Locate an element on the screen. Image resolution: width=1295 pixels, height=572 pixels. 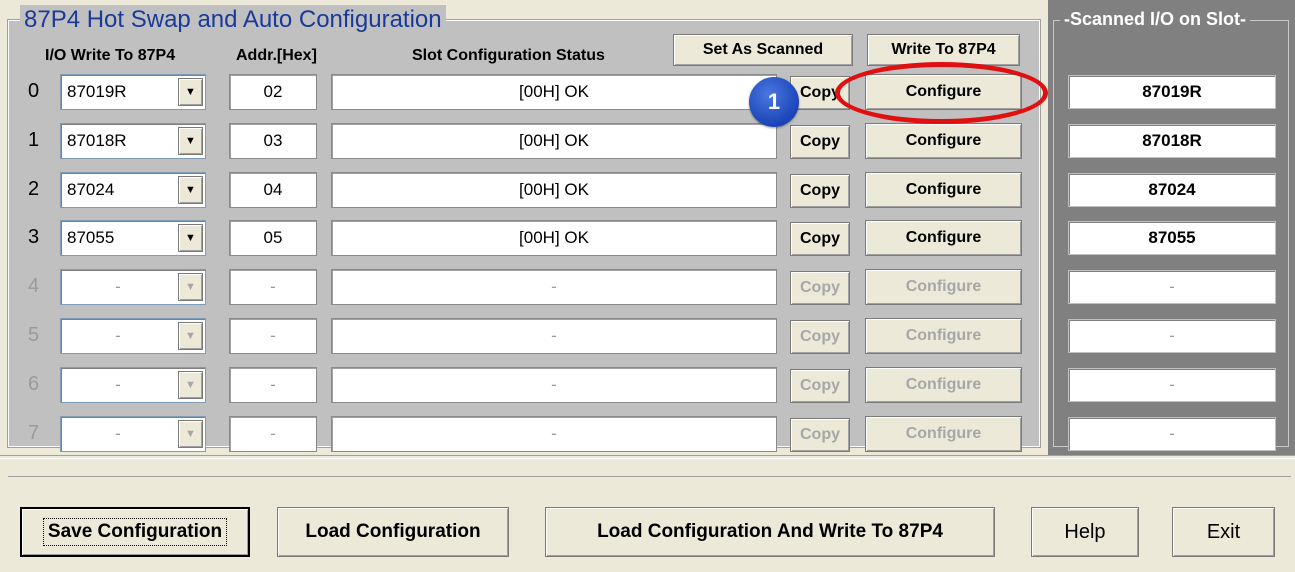
help-button: Help is located at coordinates (1085, 532).